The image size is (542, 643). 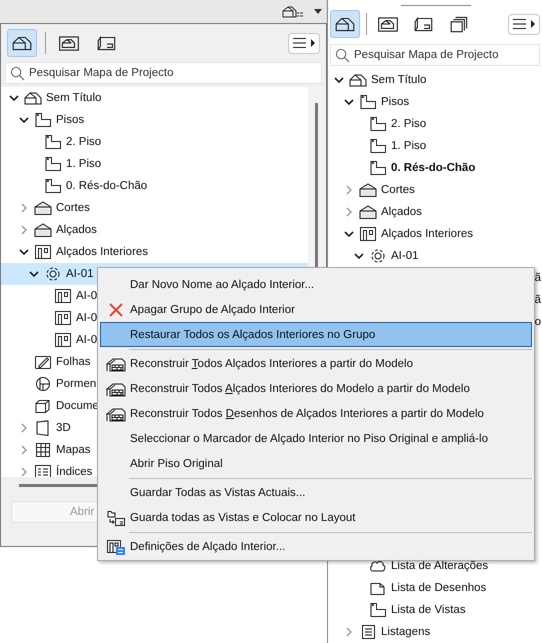 I want to click on tree-item: Lista de Vistas, so click(x=428, y=610).